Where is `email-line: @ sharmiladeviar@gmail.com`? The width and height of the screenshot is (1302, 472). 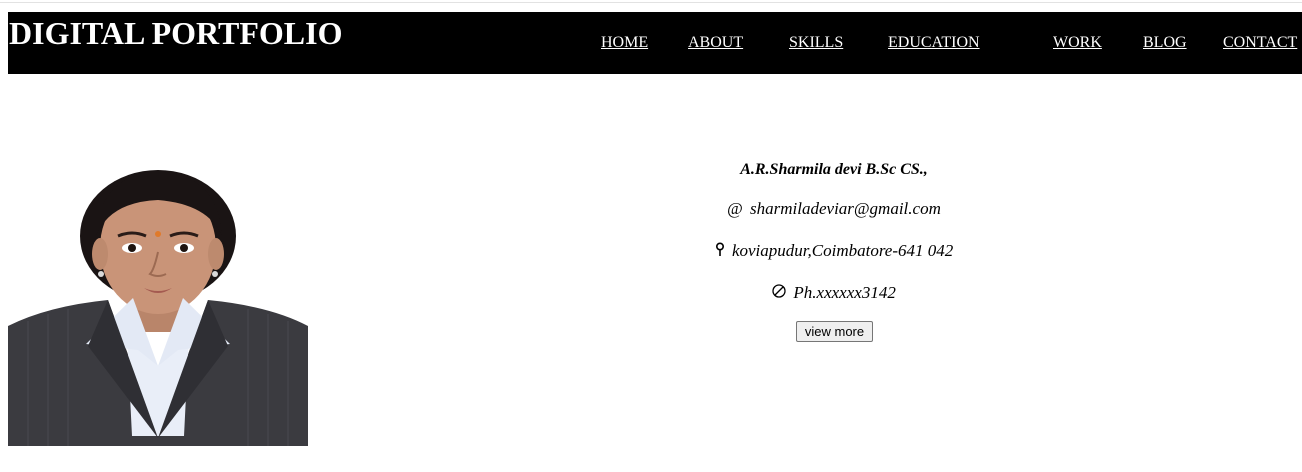
email-line: @ sharmiladeviar@gmail.com is located at coordinates (834, 209).